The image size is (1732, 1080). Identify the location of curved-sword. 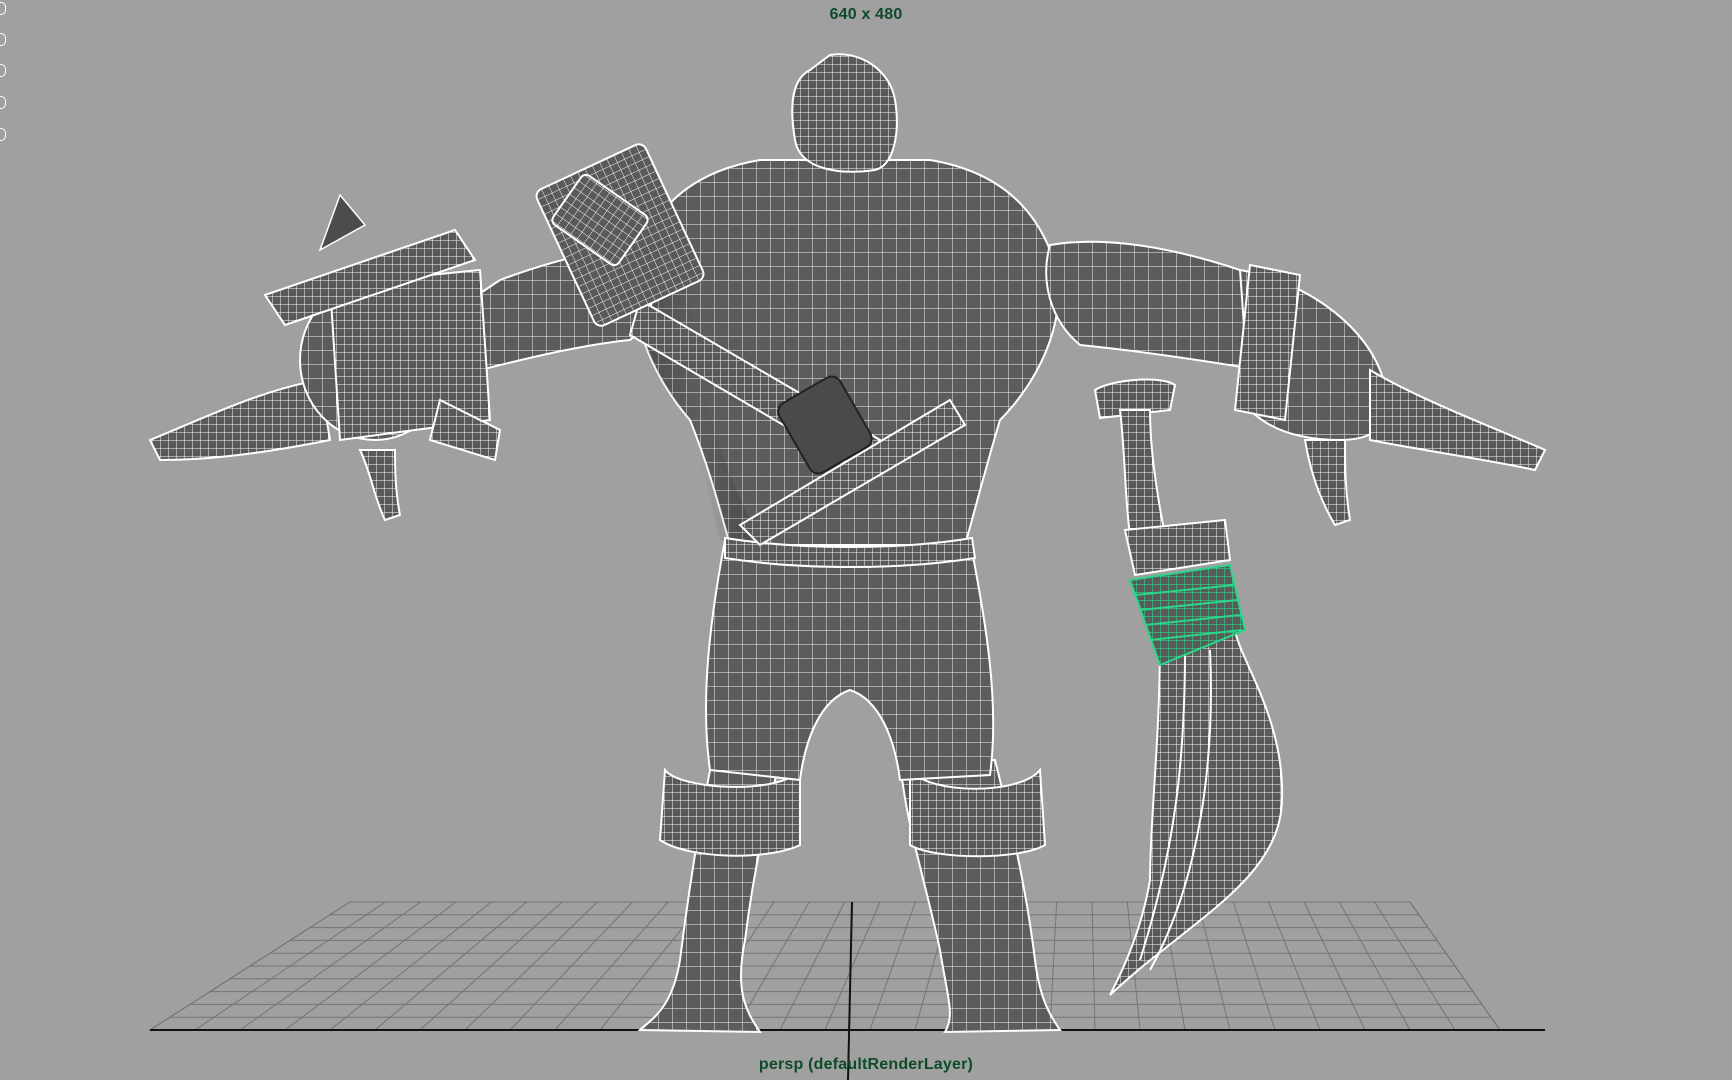
(1188, 687).